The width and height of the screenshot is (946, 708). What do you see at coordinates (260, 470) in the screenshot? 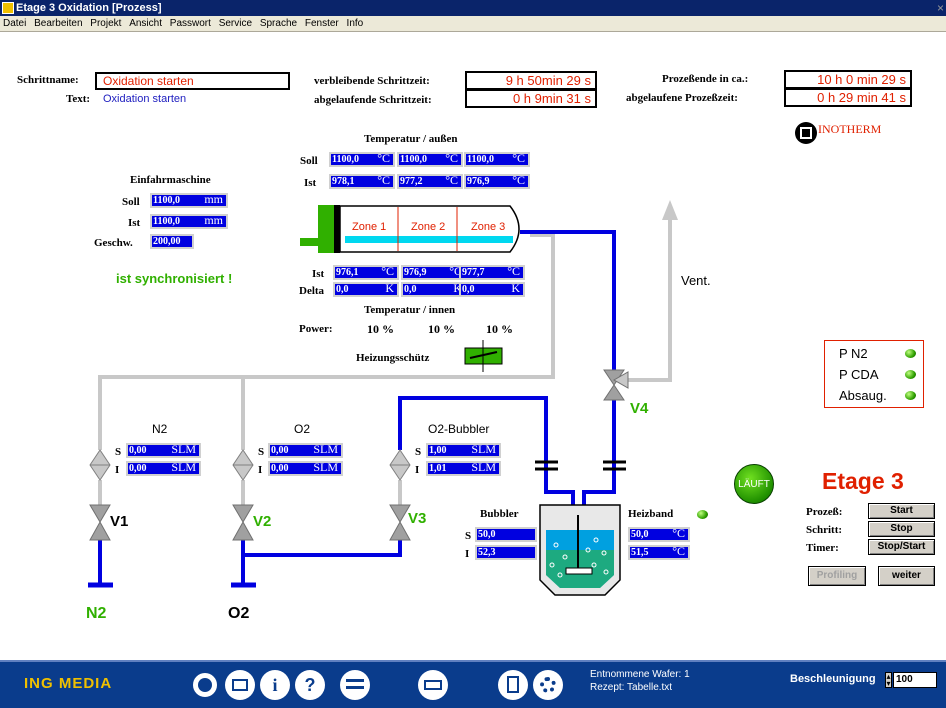
I see `mfc-o2-i-label: I` at bounding box center [260, 470].